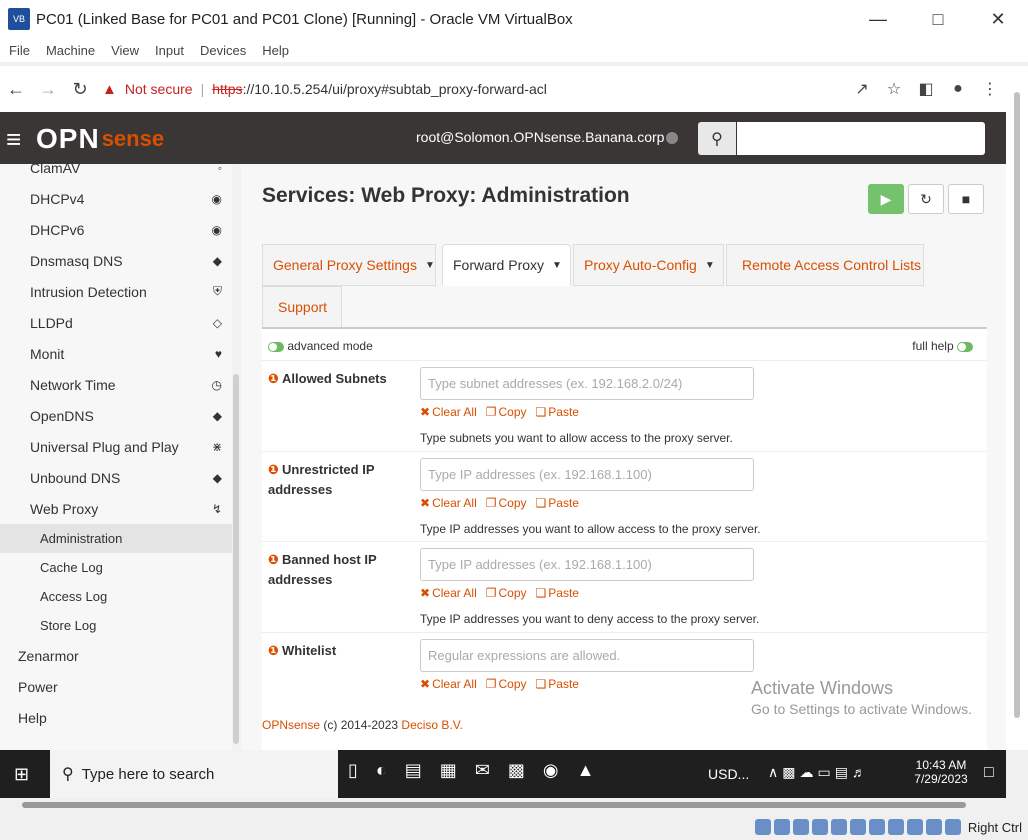 Image resolution: width=1028 pixels, height=840 pixels. I want to click on unrestricted-ip-input: Type IP addresses (ex. 192.168.1.100), so click(587, 474).